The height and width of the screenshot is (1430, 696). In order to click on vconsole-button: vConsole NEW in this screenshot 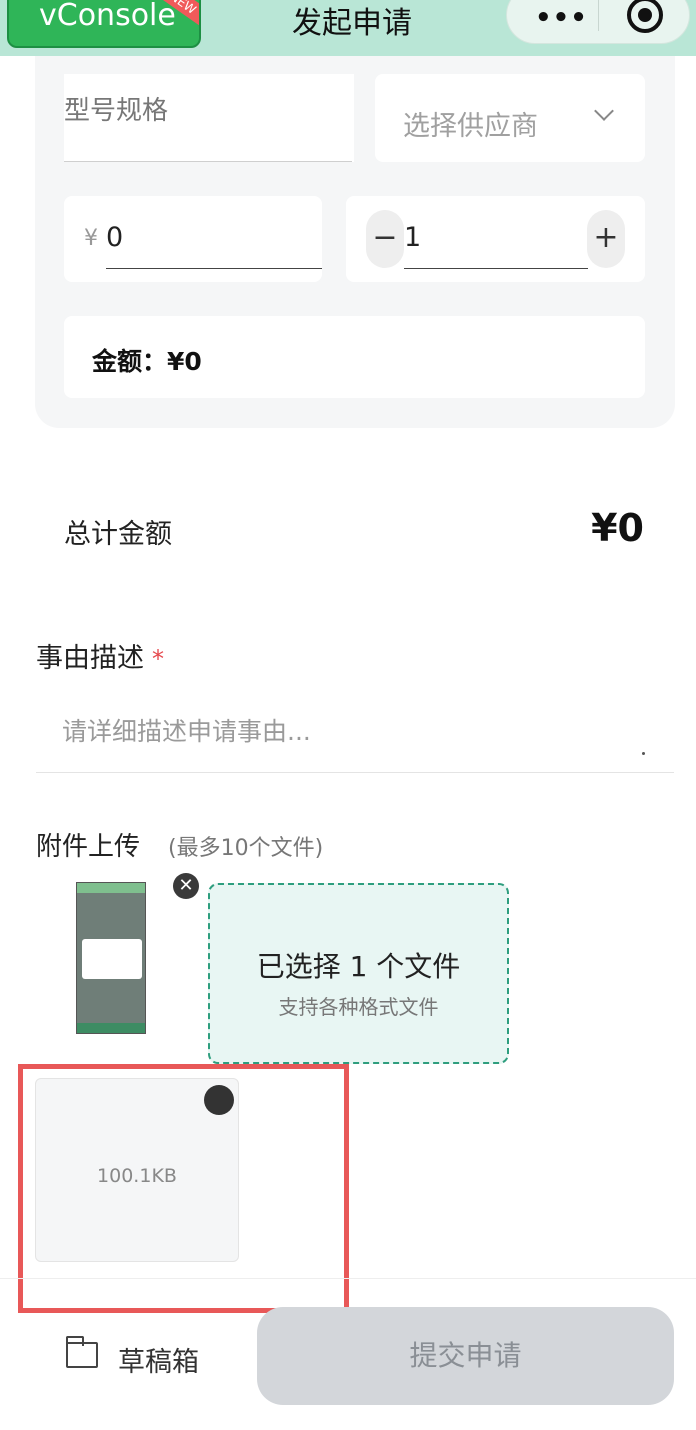, I will do `click(104, 24)`.